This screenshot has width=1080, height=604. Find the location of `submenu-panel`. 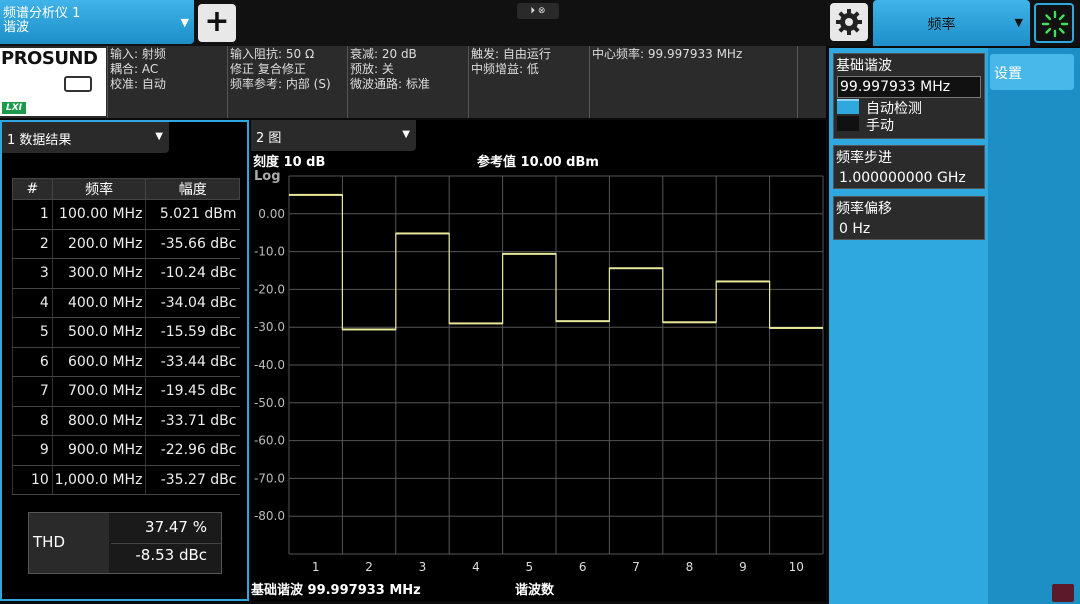

submenu-panel is located at coordinates (1034, 326).